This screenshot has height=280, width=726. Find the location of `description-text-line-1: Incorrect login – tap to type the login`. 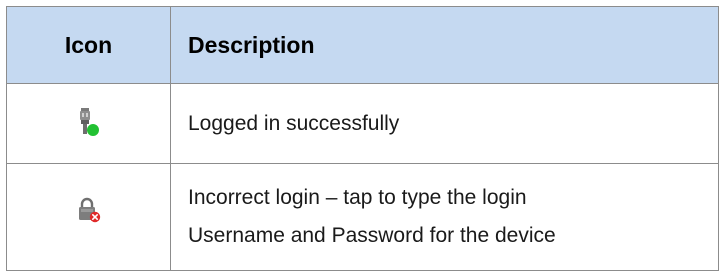

description-text-line-1: Incorrect login – tap to type the login is located at coordinates (357, 197).